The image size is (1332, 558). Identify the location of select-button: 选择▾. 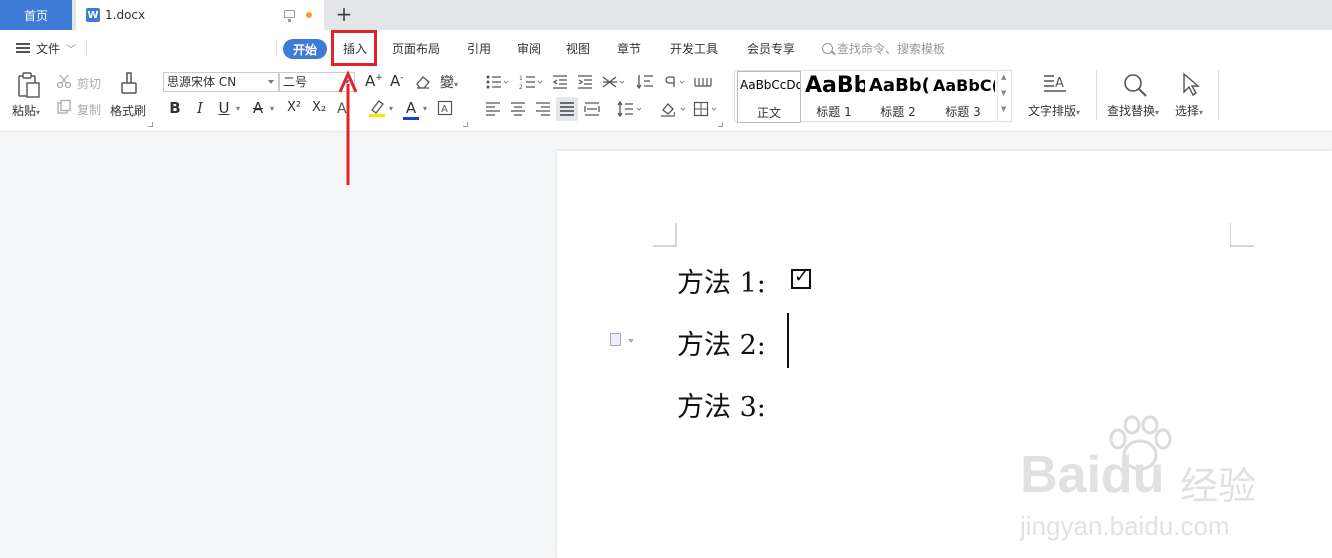
(1189, 110).